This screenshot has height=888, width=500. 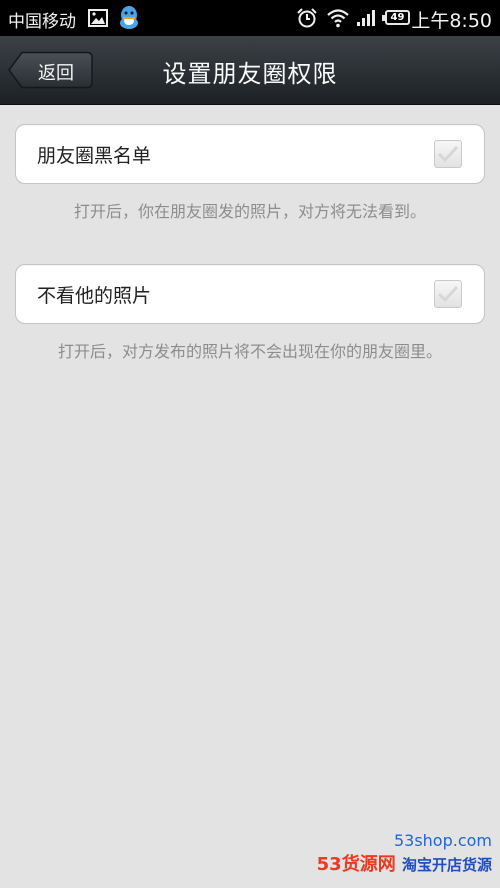 What do you see at coordinates (404, 853) in the screenshot?
I see `watermark: 53shop.com 53货源网 淘宝开店货源` at bounding box center [404, 853].